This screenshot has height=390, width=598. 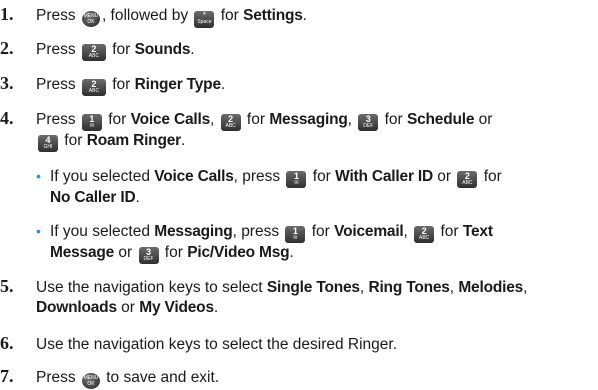 I want to click on step-number: 3., so click(x=7, y=83).